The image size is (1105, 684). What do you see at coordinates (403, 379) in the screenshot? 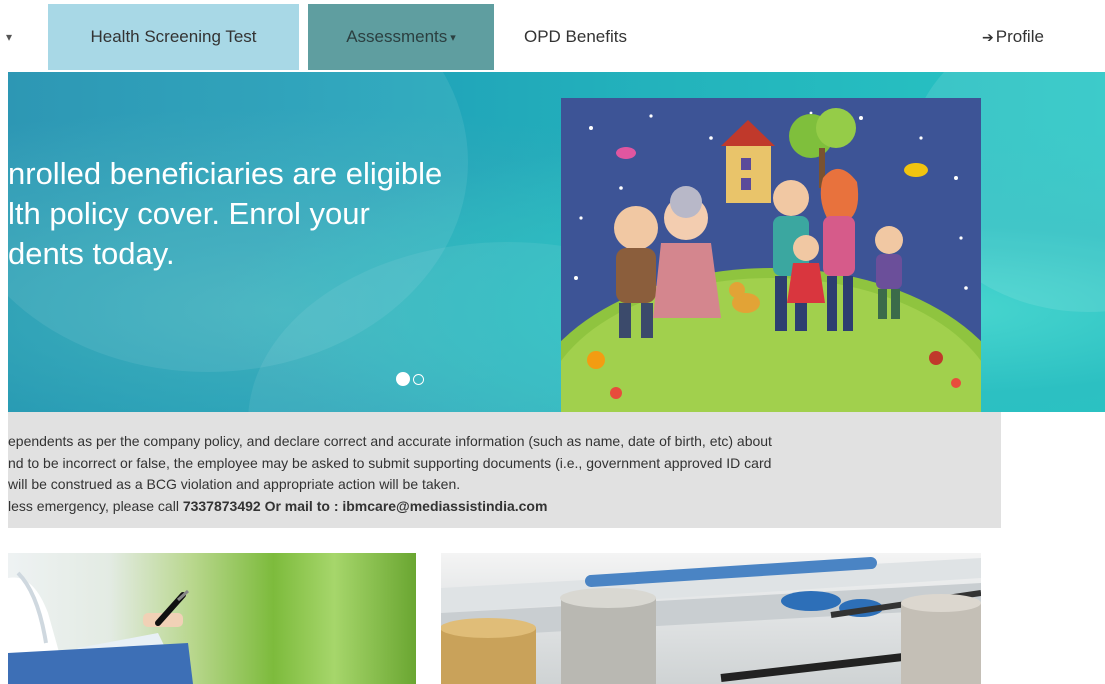
I see `carousel-indicator-active` at bounding box center [403, 379].